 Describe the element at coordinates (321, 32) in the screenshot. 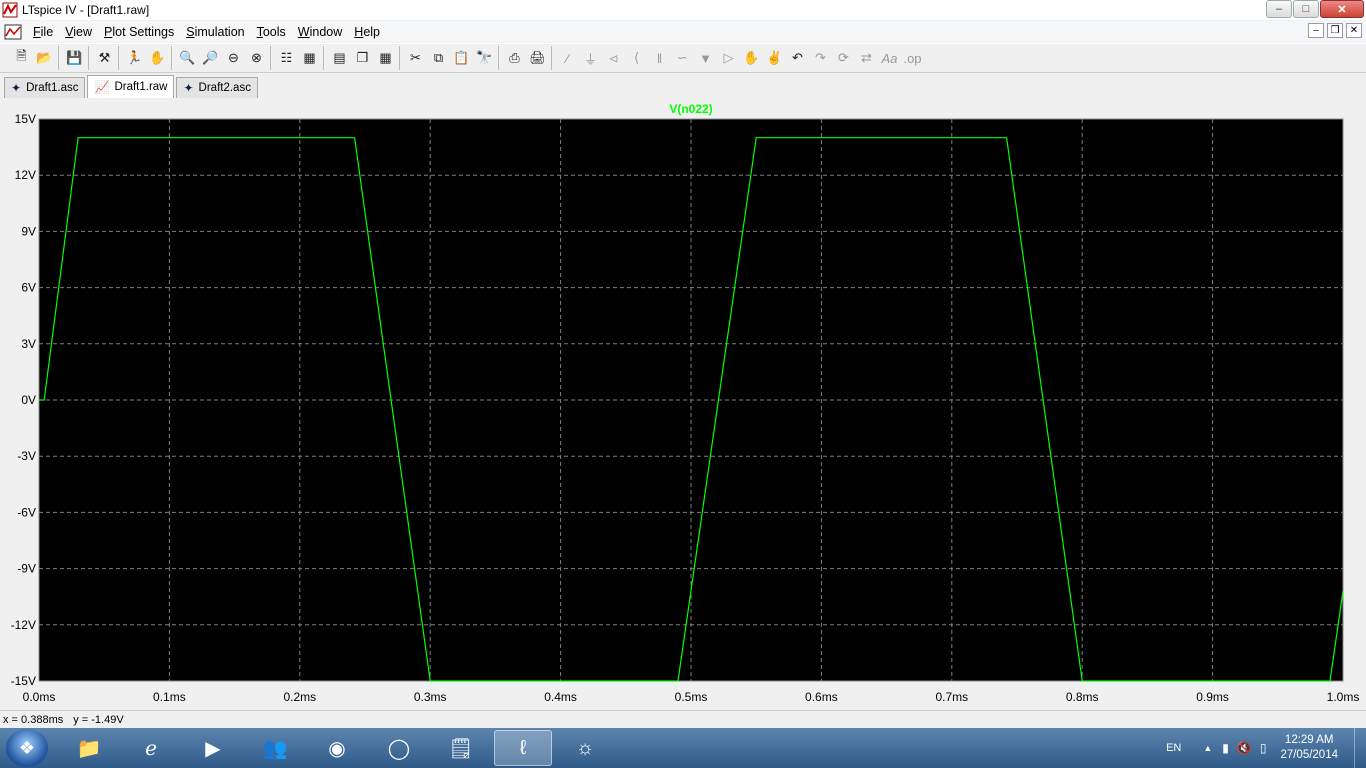

I see `menu-window: Window` at that location.